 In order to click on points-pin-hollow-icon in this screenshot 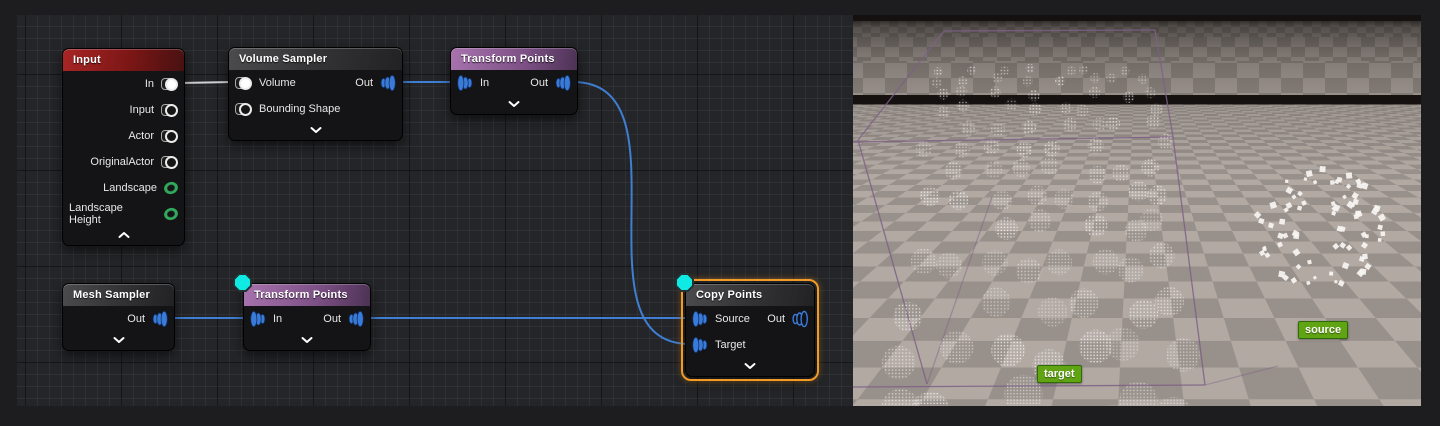, I will do `click(800, 319)`.